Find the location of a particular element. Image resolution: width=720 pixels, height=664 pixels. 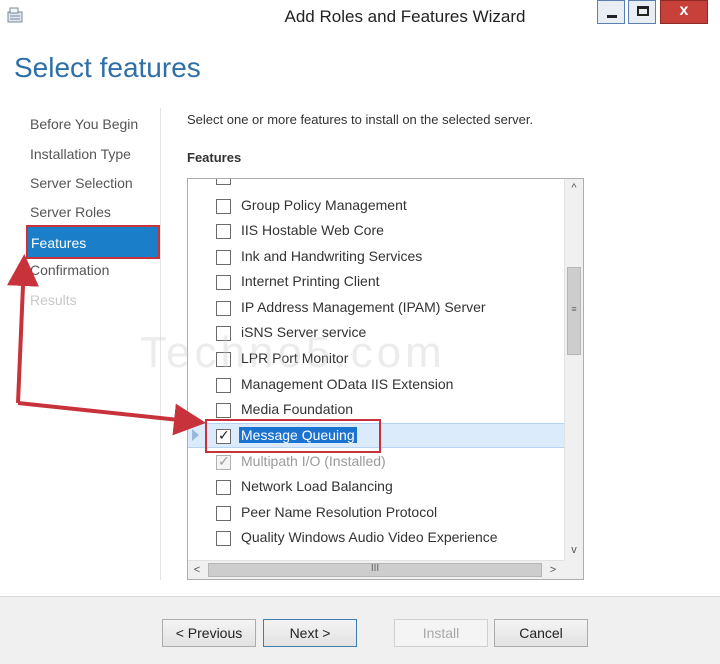

list-item: IIS Hostable Web Core is located at coordinates (376, 231).